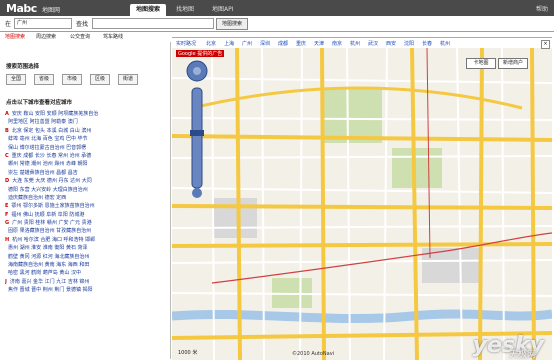 This screenshot has width=554, height=360. What do you see at coordinates (7, 114) in the screenshot?
I see `city-letter: A` at bounding box center [7, 114].